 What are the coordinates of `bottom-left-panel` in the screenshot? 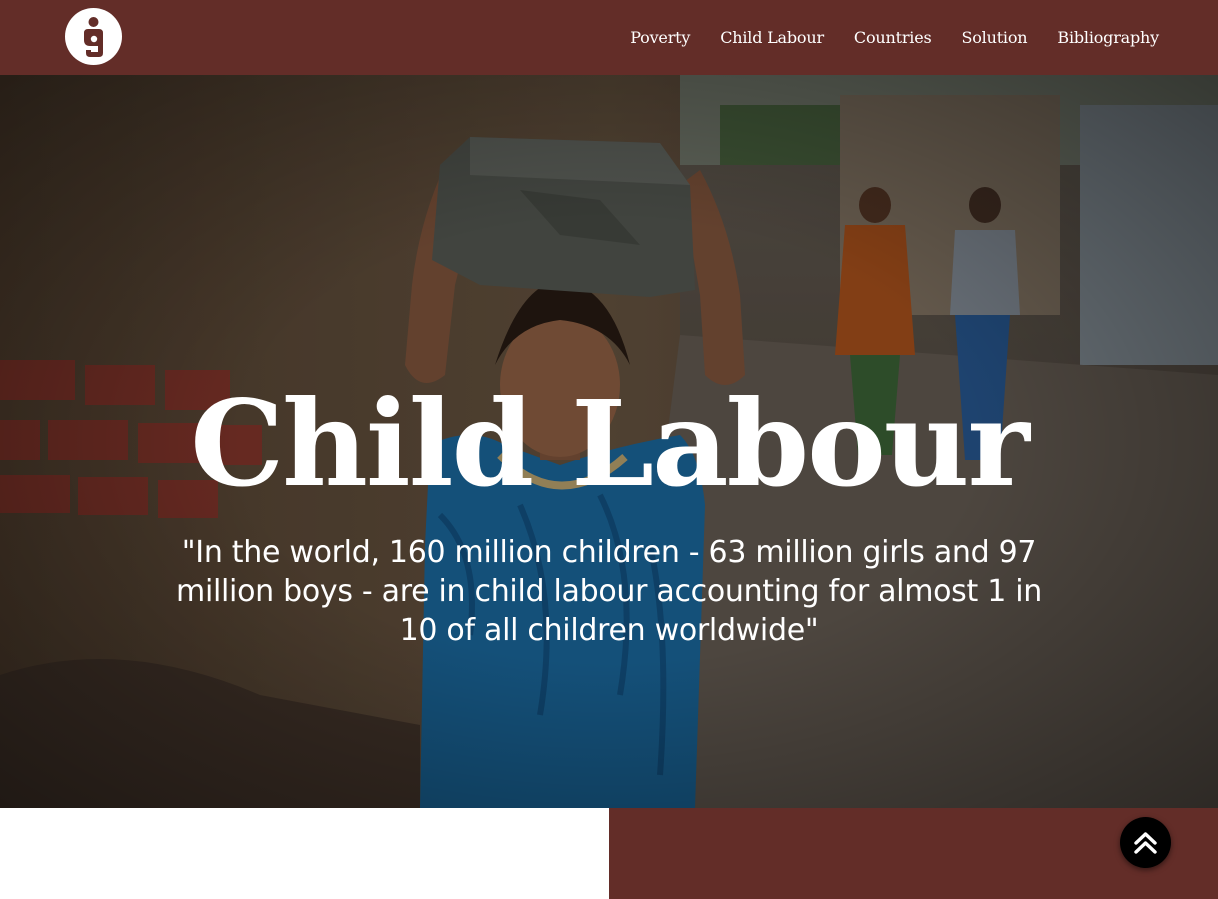 It's located at (304, 853).